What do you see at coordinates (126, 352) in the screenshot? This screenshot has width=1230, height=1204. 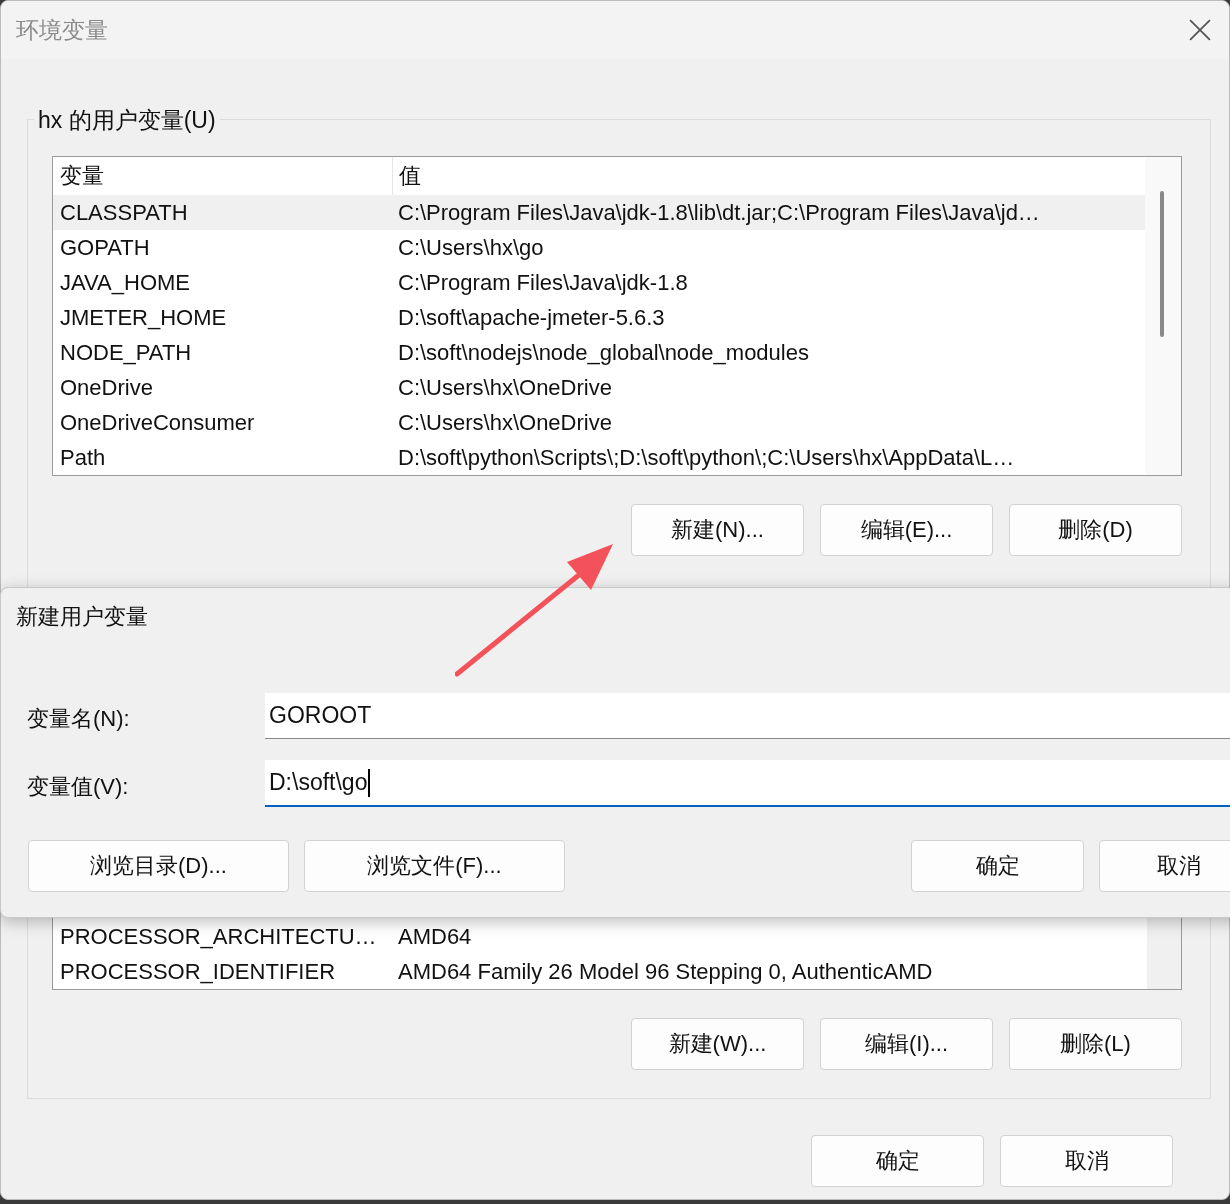 I see `variable-name: NODE_PATH` at bounding box center [126, 352].